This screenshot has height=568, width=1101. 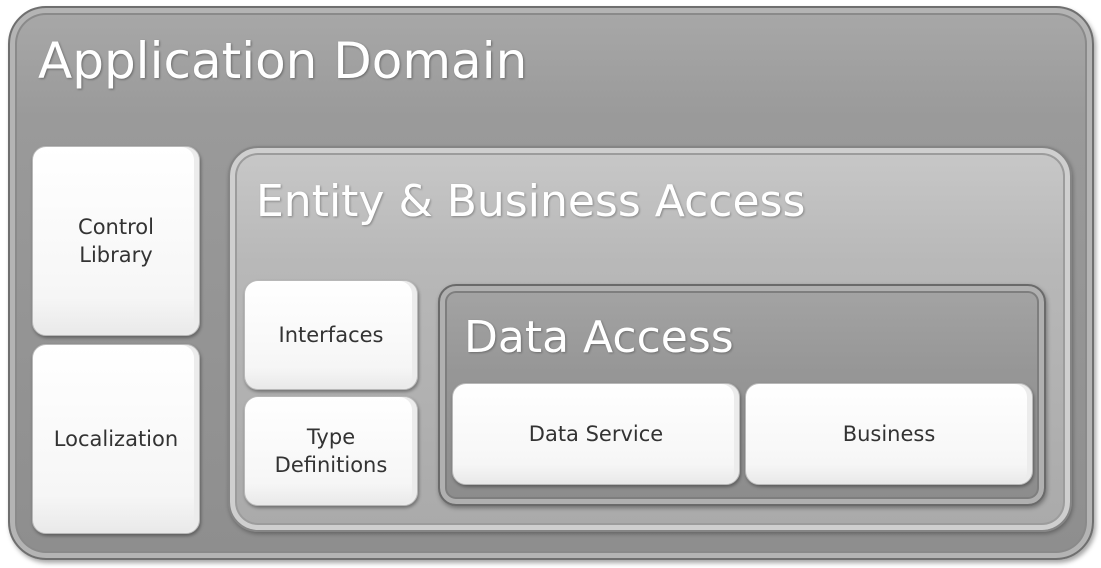 I want to click on localization-box: Localization, so click(x=116, y=439).